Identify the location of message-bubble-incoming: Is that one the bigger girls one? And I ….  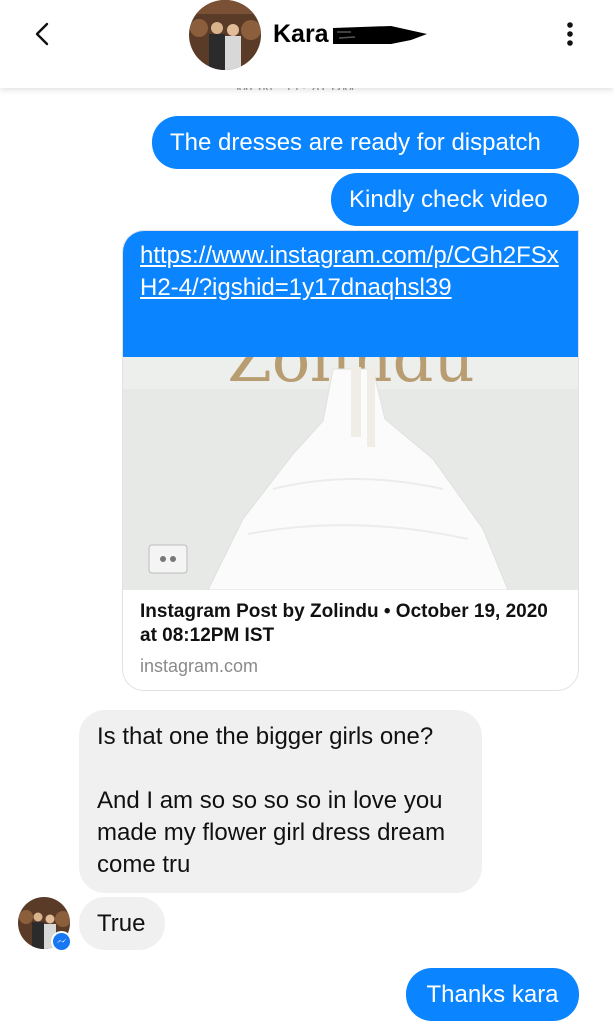
(280, 801).